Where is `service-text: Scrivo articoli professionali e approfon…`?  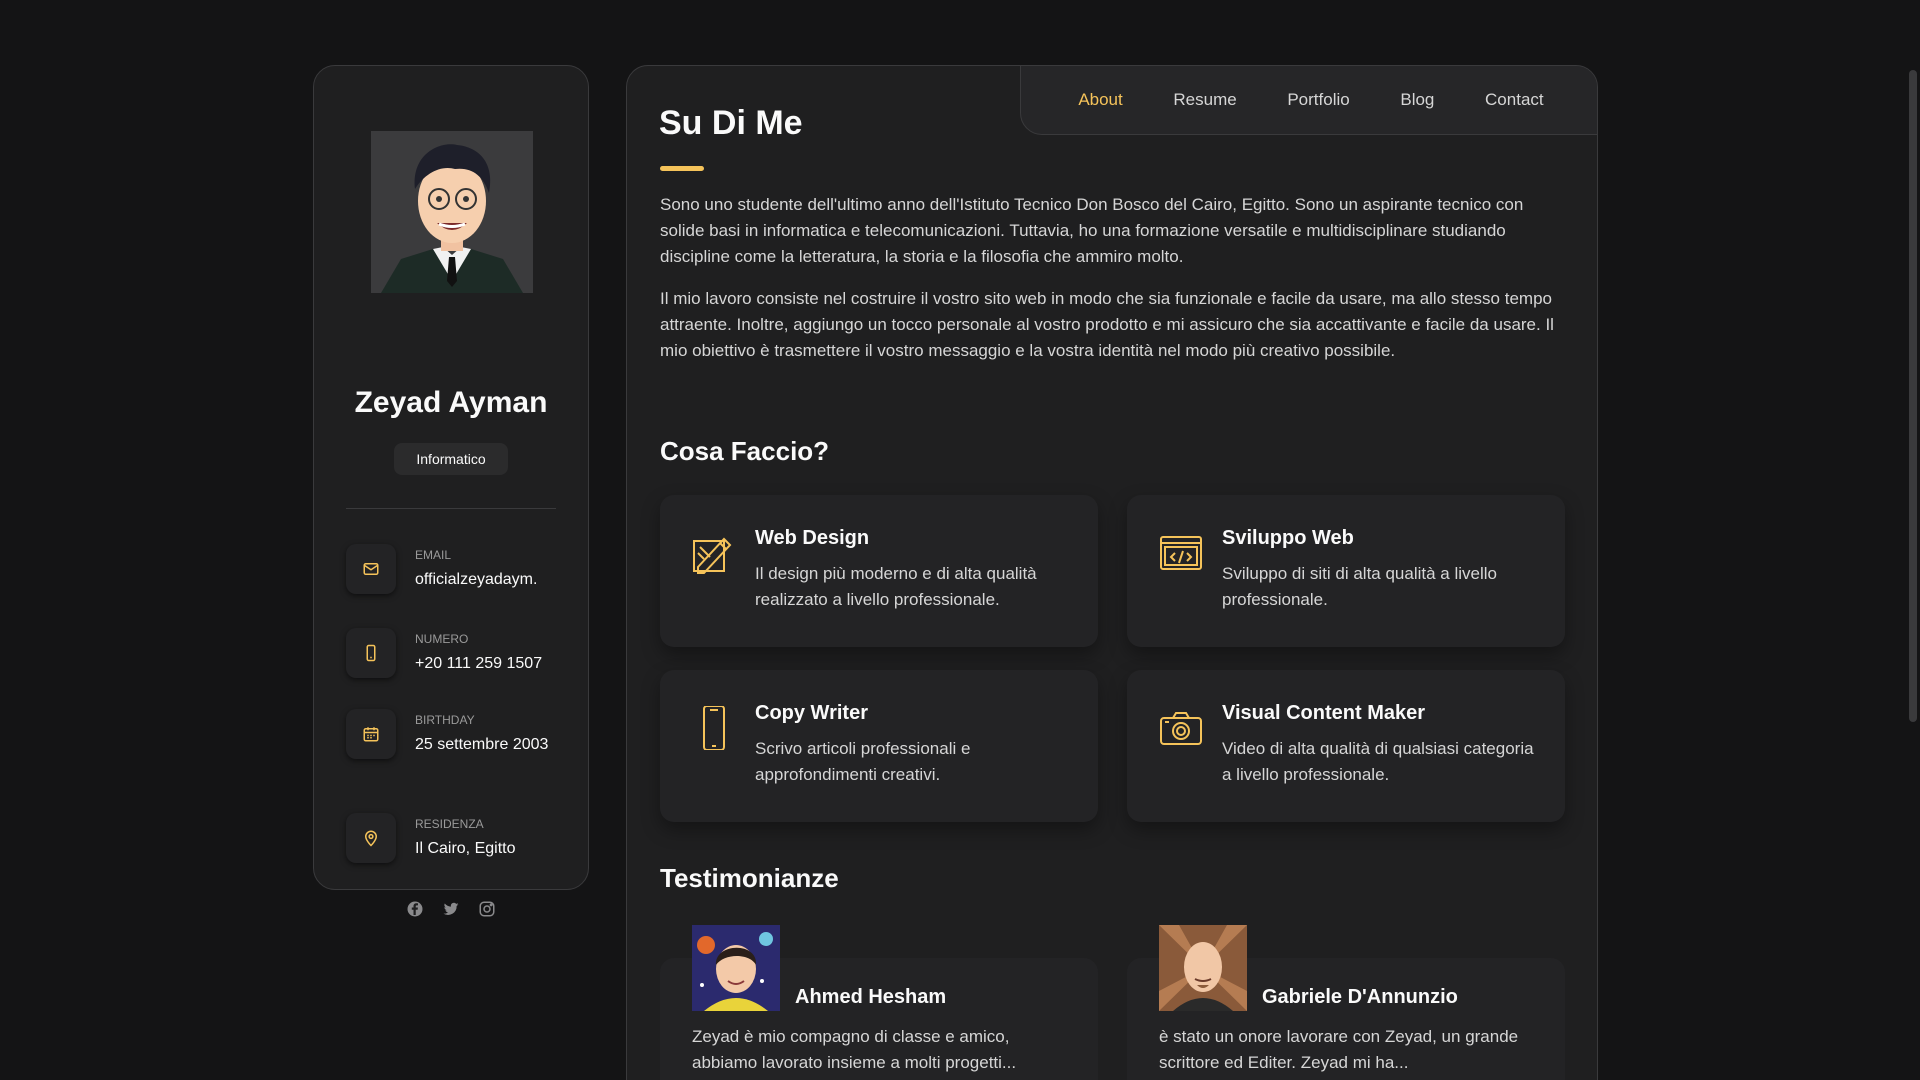
service-text: Scrivo articoli professionali e approfon… is located at coordinates (863, 761).